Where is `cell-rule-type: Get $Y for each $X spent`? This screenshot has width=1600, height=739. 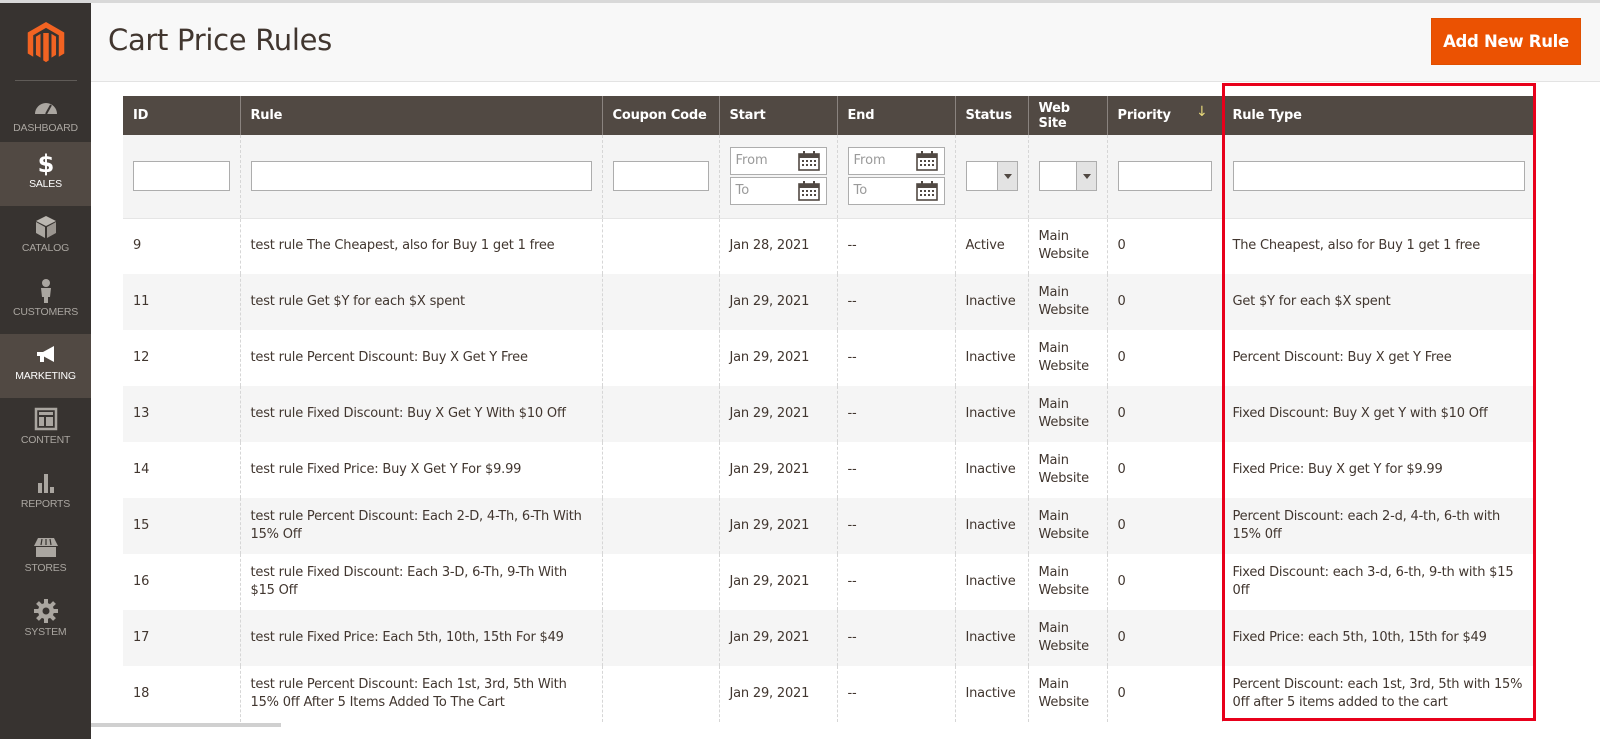 cell-rule-type: Get $Y for each $X spent is located at coordinates (1378, 302).